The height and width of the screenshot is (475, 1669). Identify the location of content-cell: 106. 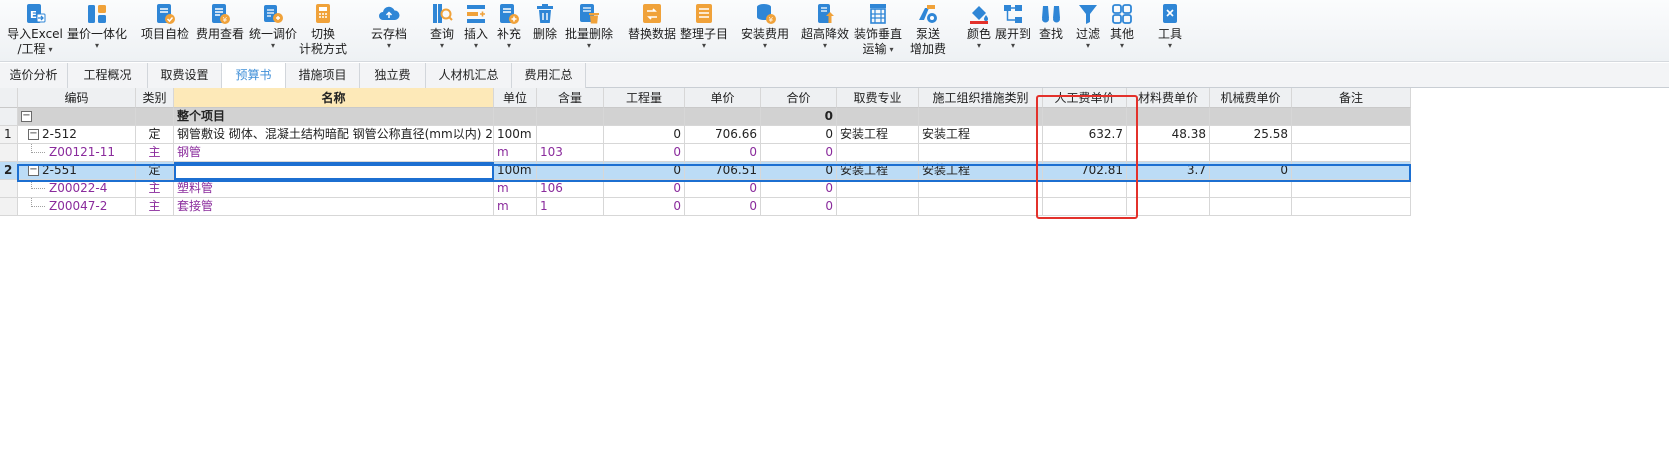
(570, 189).